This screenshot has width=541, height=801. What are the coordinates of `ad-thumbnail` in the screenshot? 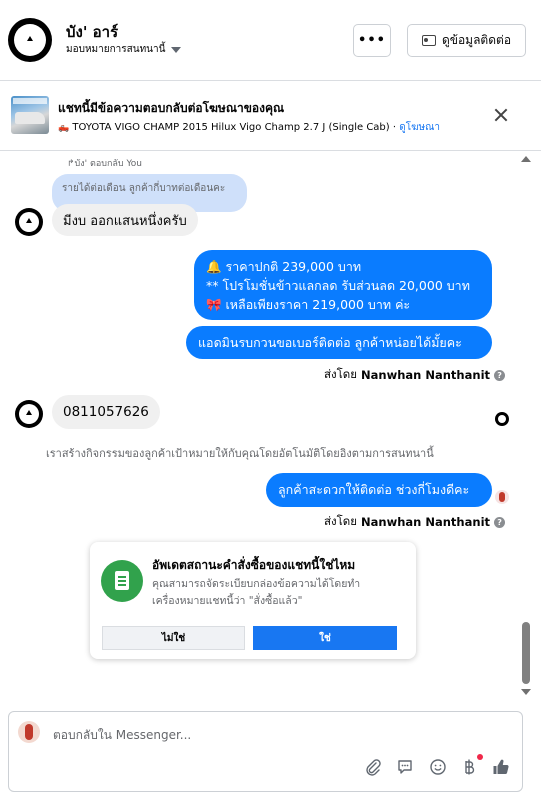 It's located at (30, 115).